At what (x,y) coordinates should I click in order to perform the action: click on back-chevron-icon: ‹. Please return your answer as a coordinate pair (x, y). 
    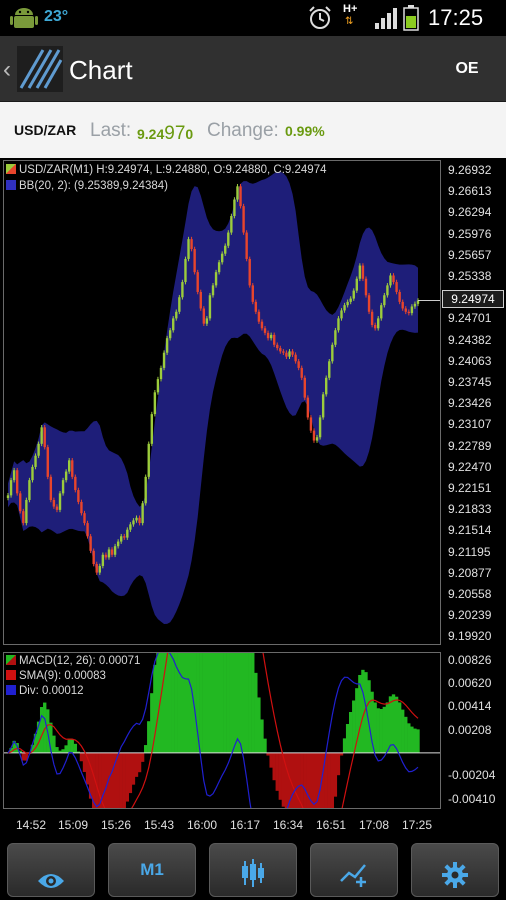
    Looking at the image, I should click on (7, 70).